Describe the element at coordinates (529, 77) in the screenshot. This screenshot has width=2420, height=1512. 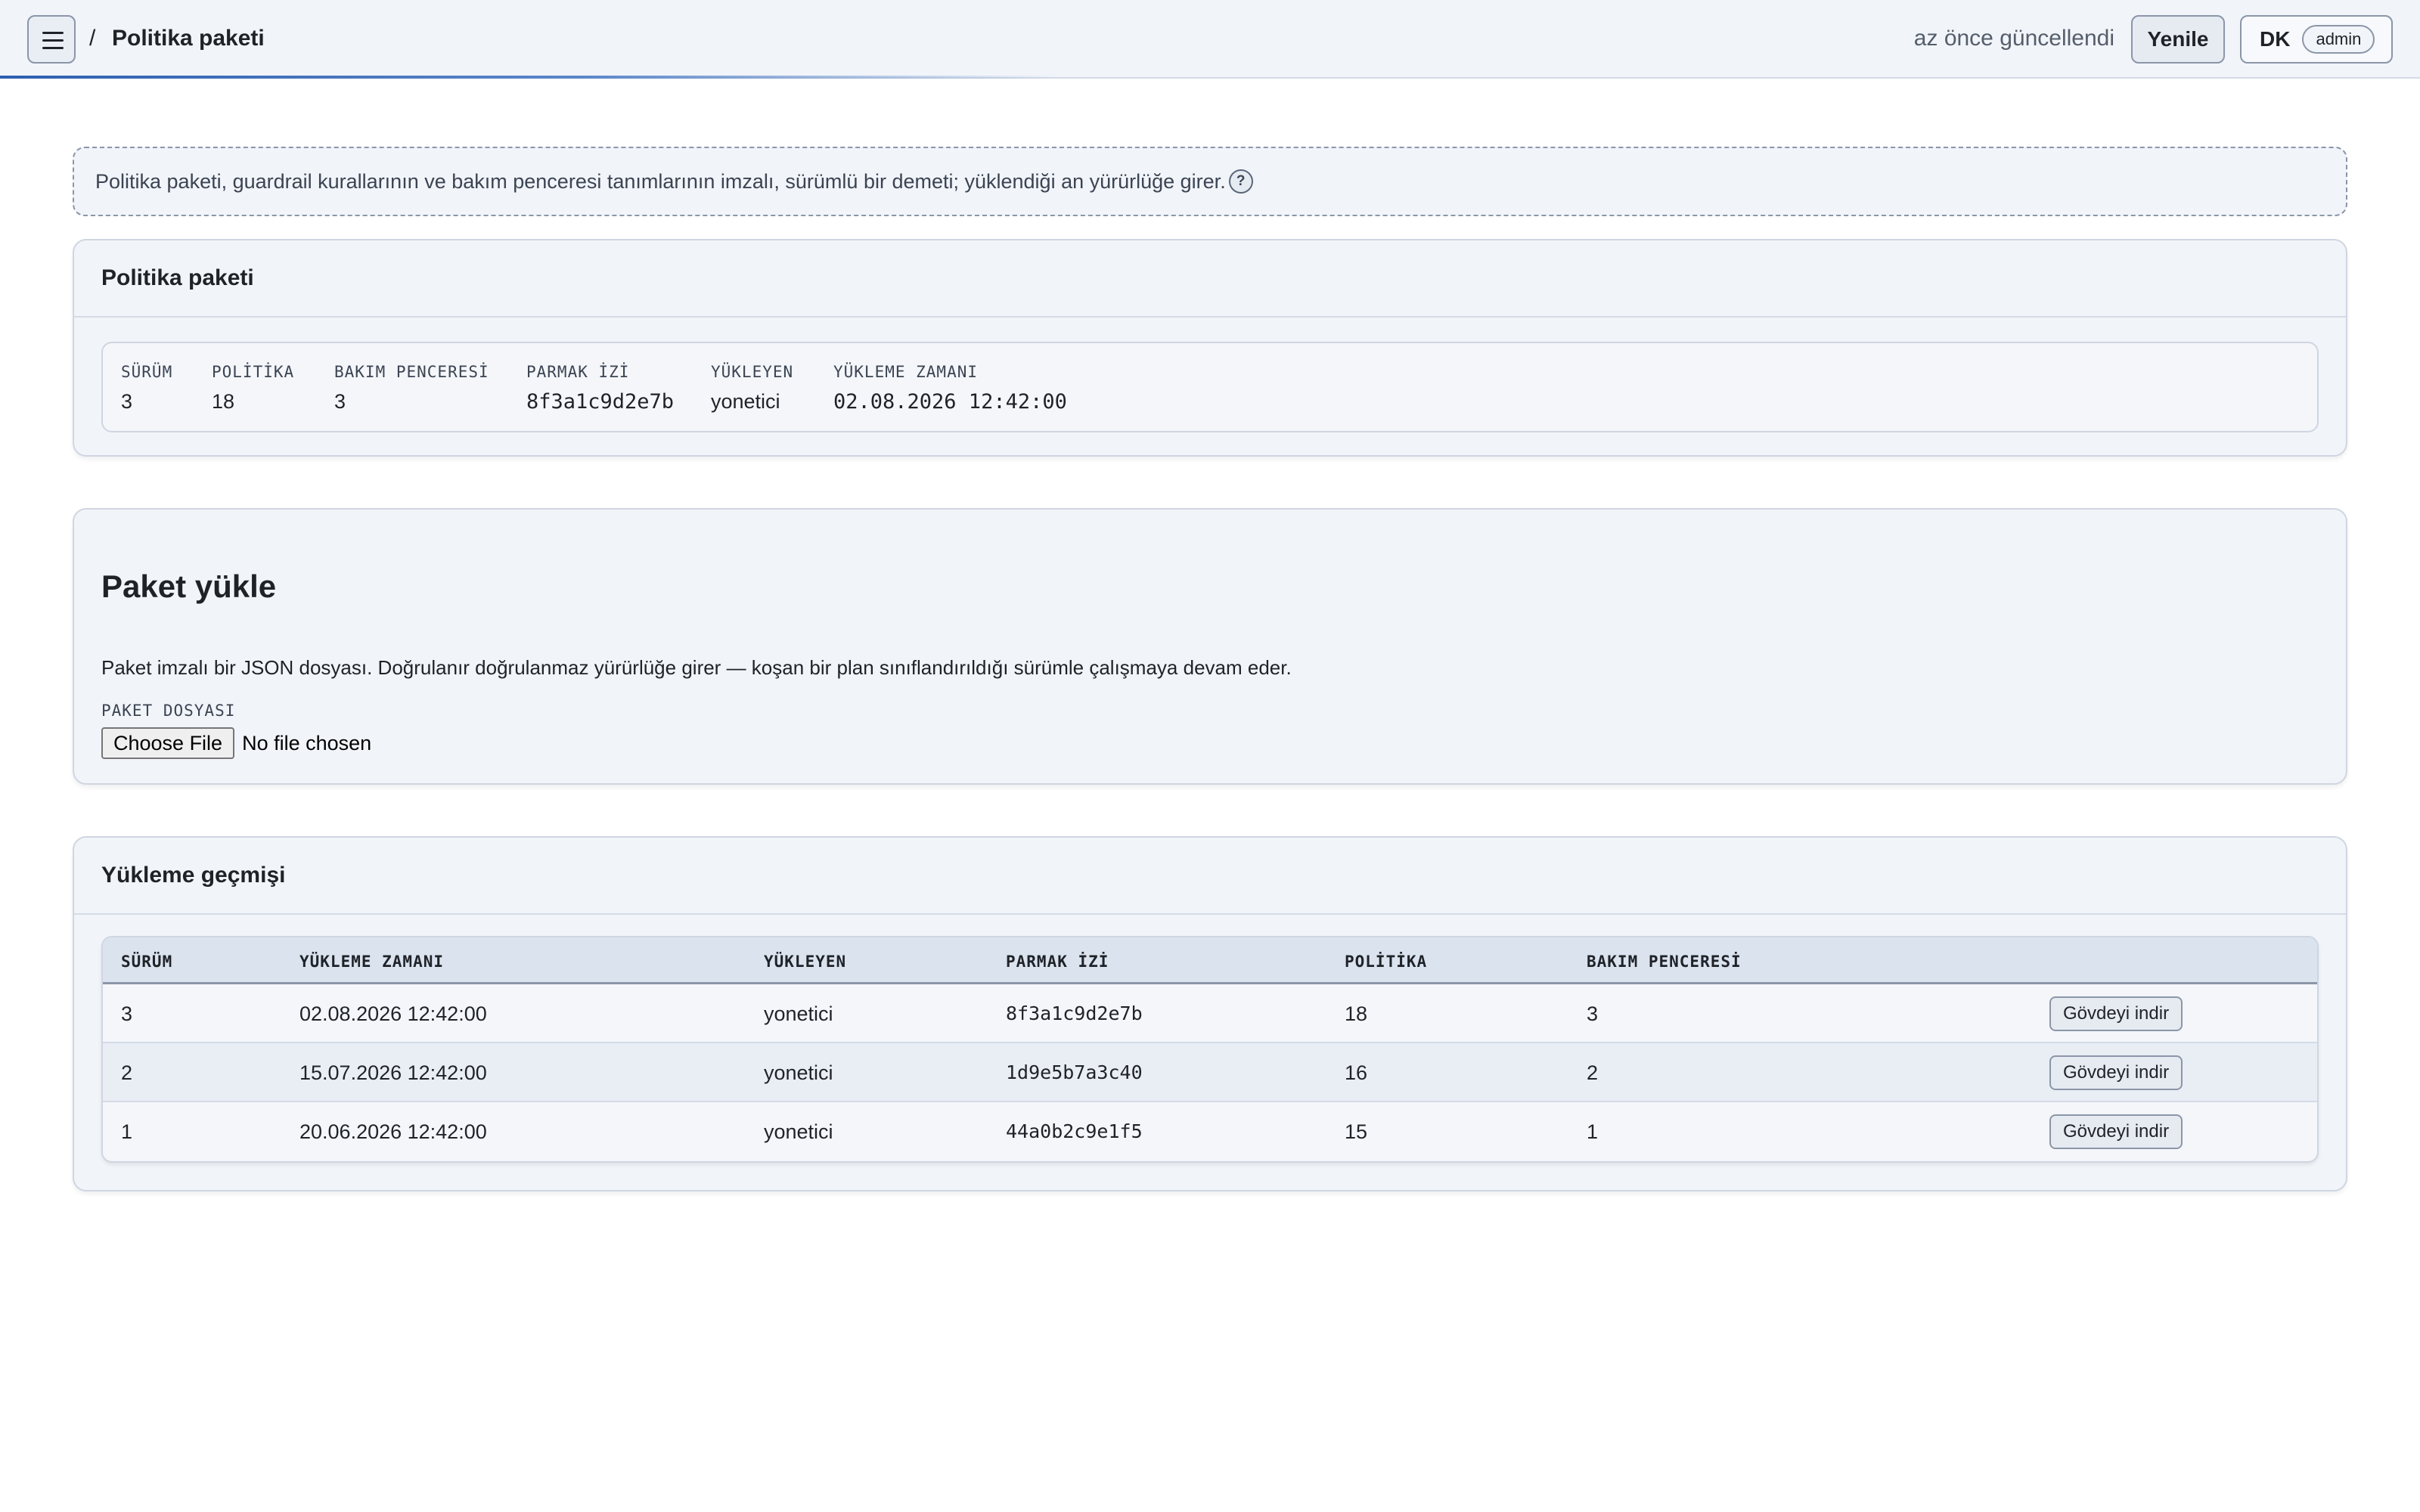
I see `topbar-accent-line` at that location.